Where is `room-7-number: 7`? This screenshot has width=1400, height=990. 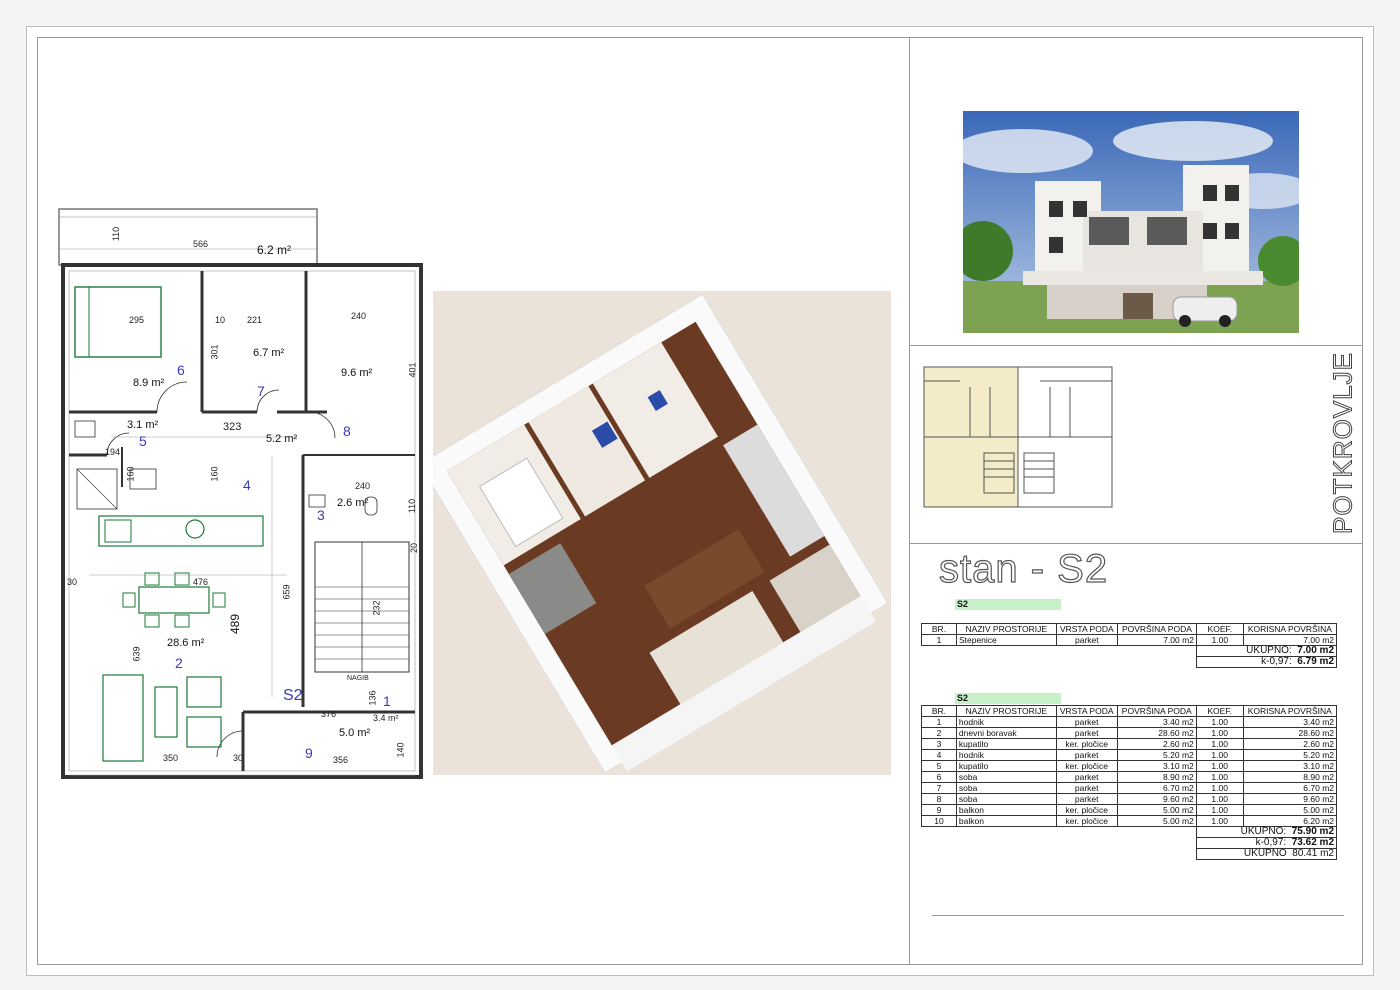 room-7-number: 7 is located at coordinates (261, 391).